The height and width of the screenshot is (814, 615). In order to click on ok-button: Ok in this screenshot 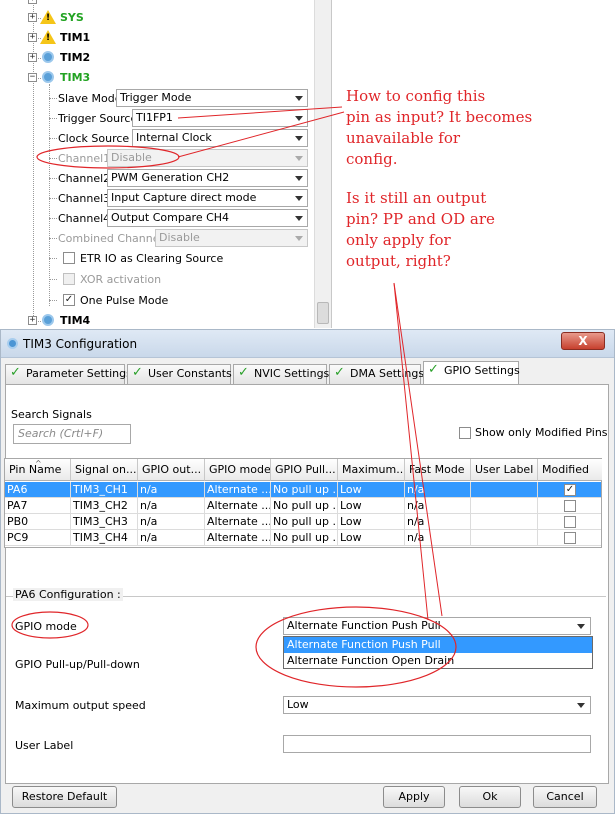, I will do `click(490, 797)`.